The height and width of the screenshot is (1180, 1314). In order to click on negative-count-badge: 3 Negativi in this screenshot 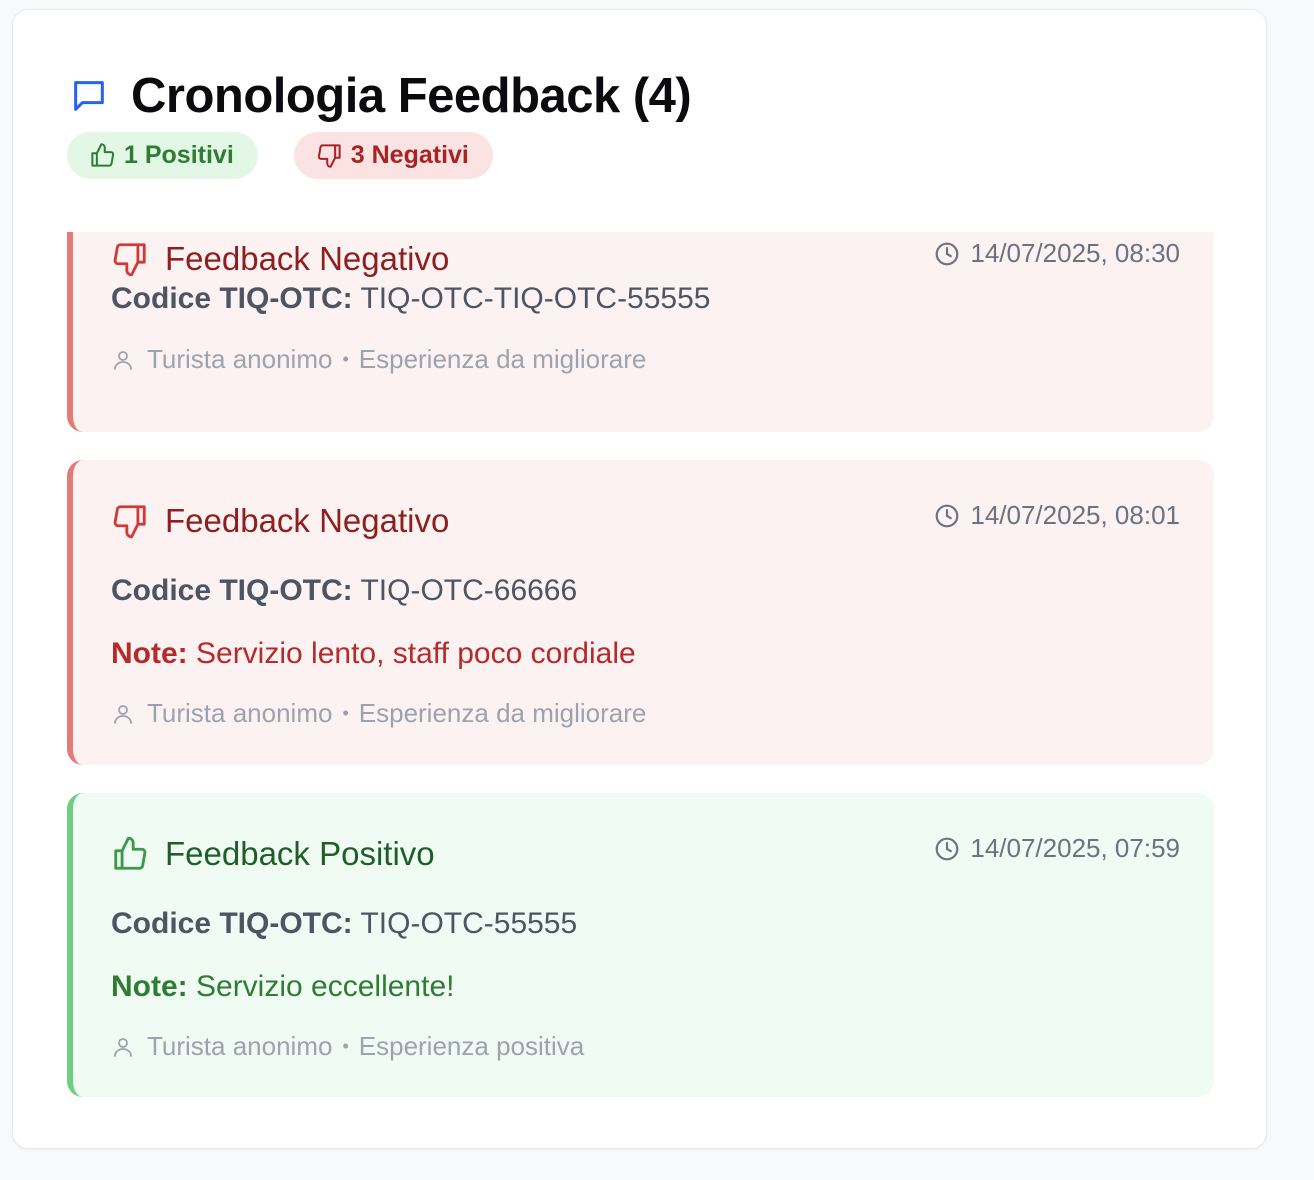, I will do `click(393, 155)`.